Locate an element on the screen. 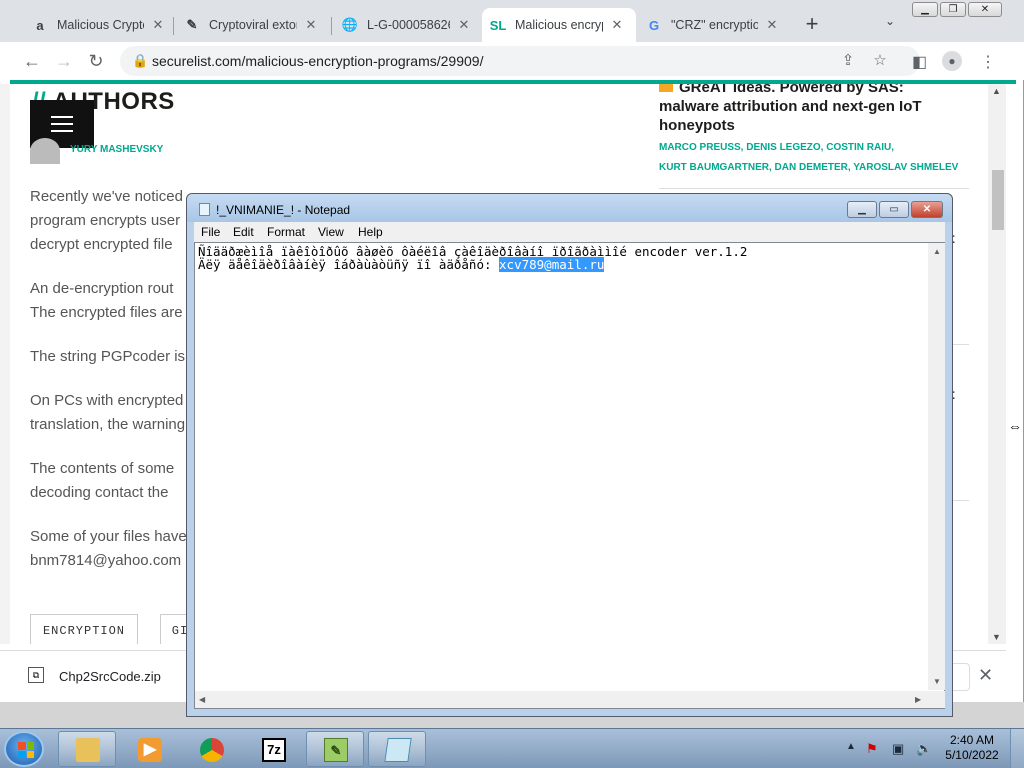 The width and height of the screenshot is (1024, 768). author-avatar is located at coordinates (45, 151).